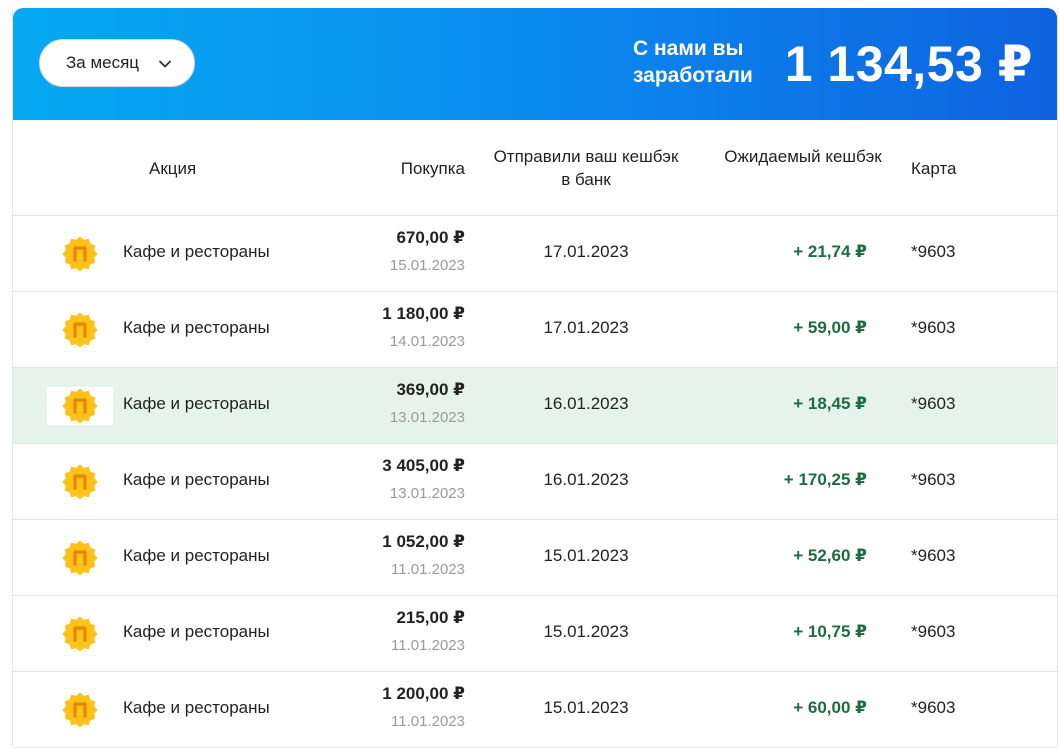 The height and width of the screenshot is (748, 1060). What do you see at coordinates (423, 313) in the screenshot?
I see `purchase-amount: 1 180,00 ₽` at bounding box center [423, 313].